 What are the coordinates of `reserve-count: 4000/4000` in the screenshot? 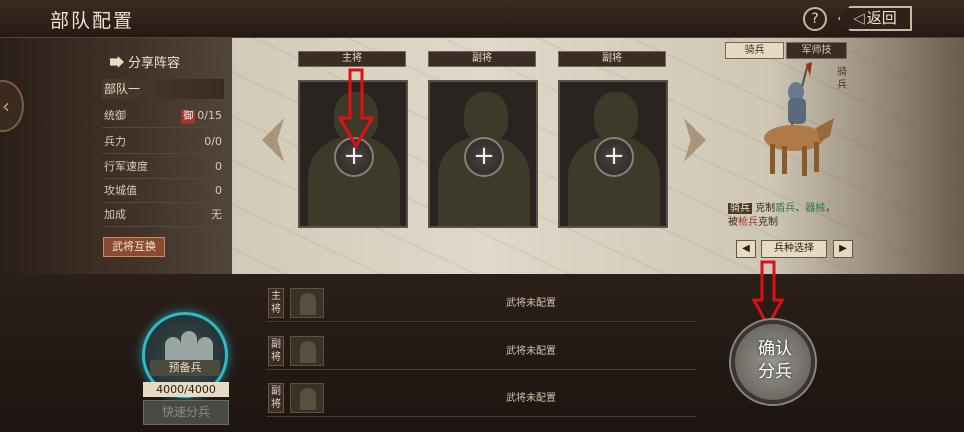 It's located at (186, 389).